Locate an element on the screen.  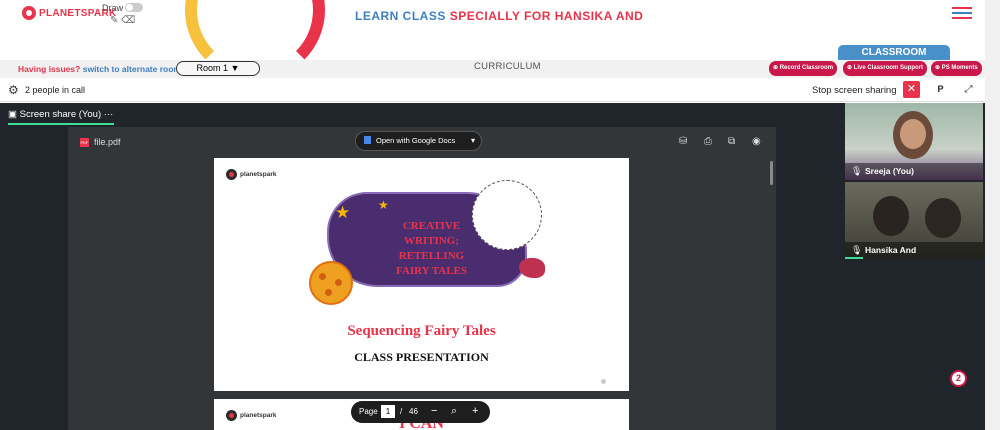
gear-icon: ⚙ is located at coordinates (13, 90).